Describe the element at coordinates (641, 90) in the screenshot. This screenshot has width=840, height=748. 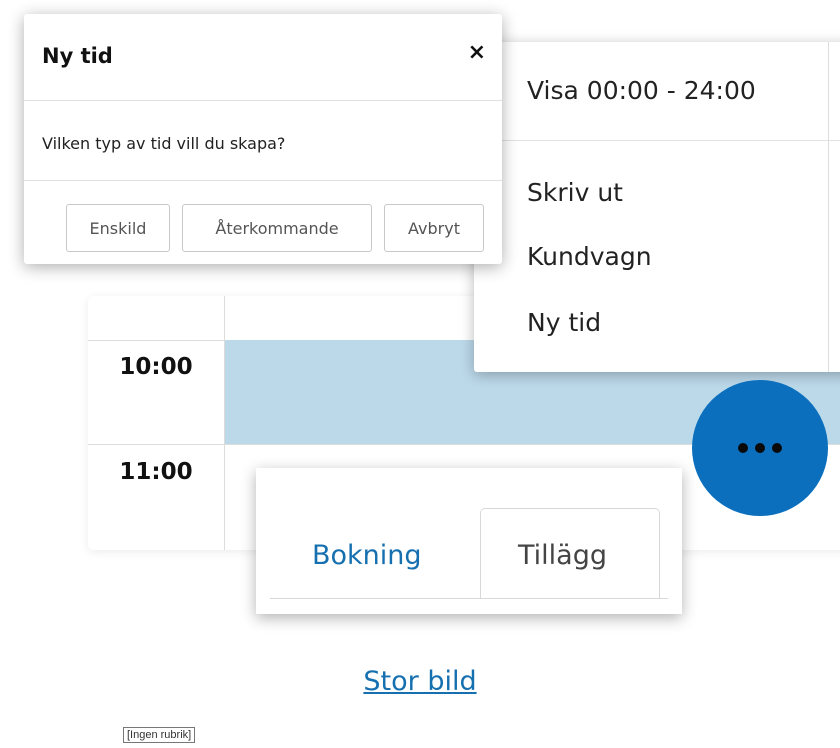
I see `menu-item-show-all-day: Visa 00:00 - 24:00` at that location.